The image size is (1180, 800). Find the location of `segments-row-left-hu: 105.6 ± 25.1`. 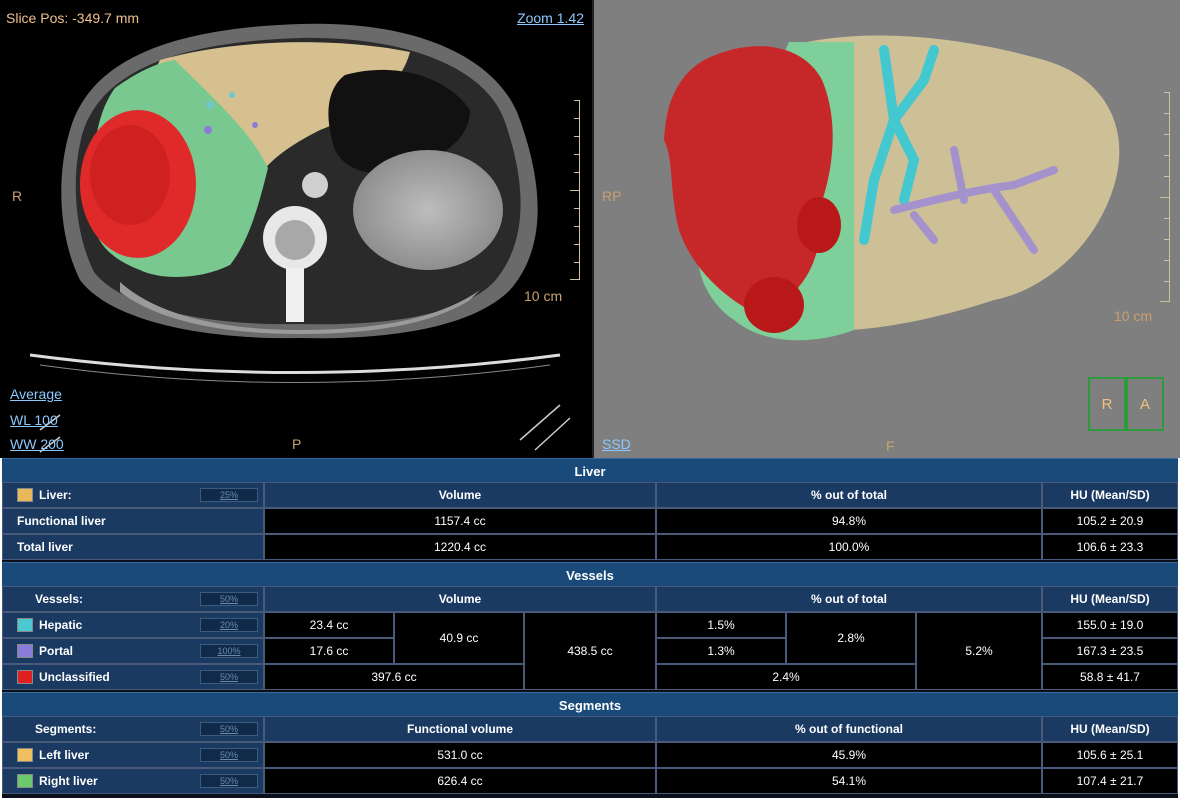

segments-row-left-hu: 105.6 ± 25.1 is located at coordinates (1110, 755).